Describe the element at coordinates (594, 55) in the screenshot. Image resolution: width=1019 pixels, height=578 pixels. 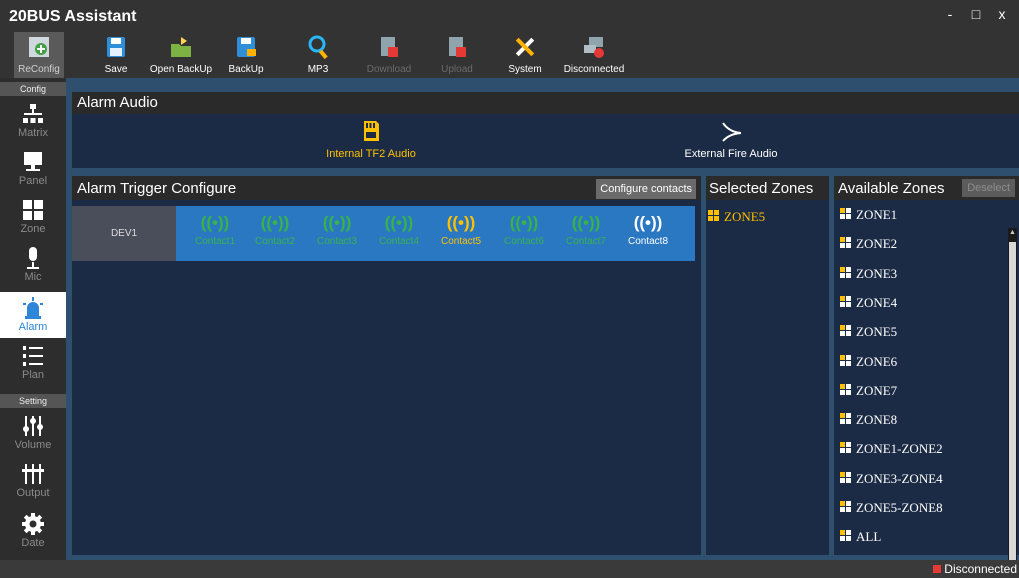
I see `disconnected-button: Disconnected` at that location.